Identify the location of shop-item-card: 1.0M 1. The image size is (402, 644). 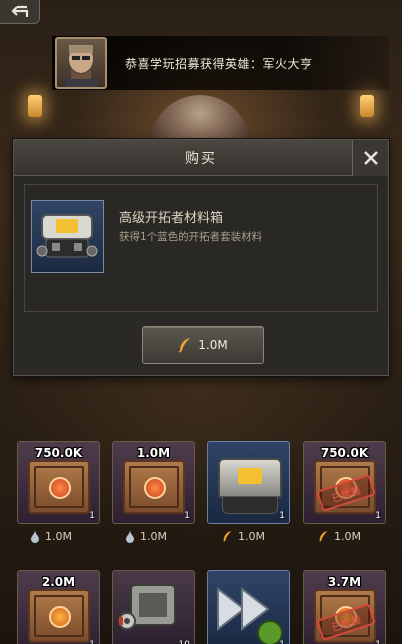
(153, 482).